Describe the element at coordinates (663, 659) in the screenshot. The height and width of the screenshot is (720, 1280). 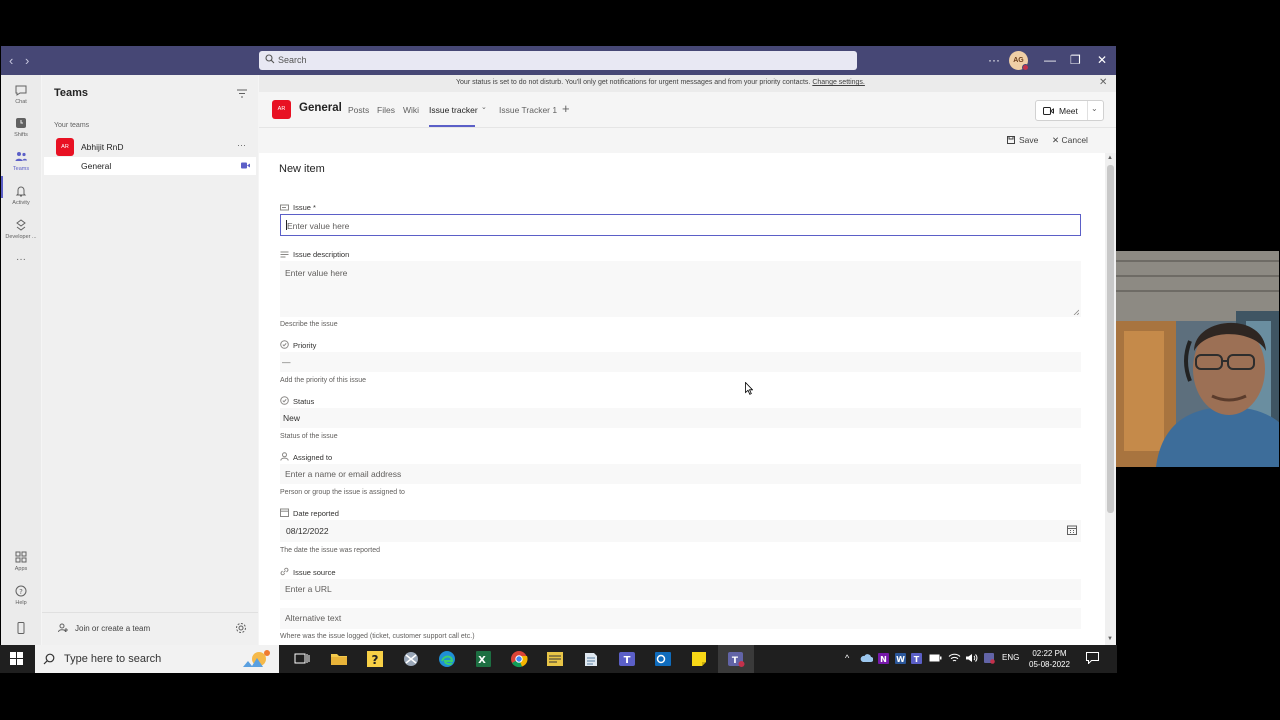
I see `outlook-icon` at that location.